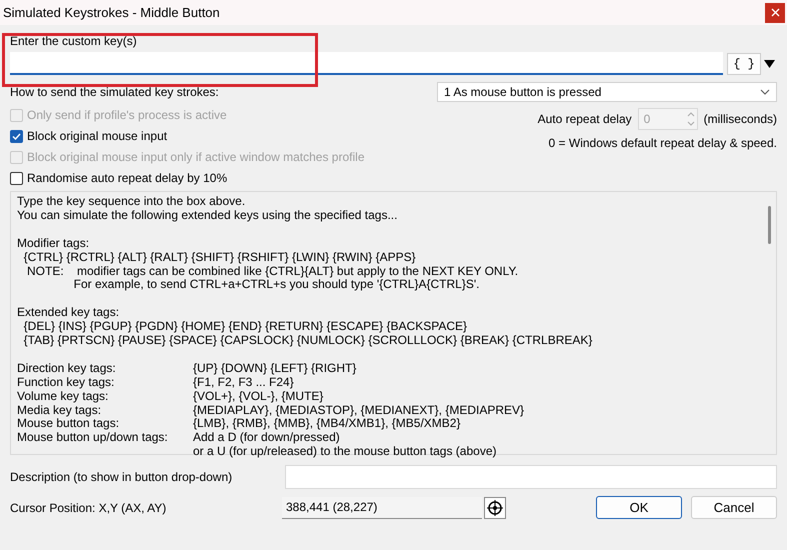 Image resolution: width=787 pixels, height=550 pixels. Describe the element at coordinates (769, 64) in the screenshot. I see `triangle-icon` at that location.